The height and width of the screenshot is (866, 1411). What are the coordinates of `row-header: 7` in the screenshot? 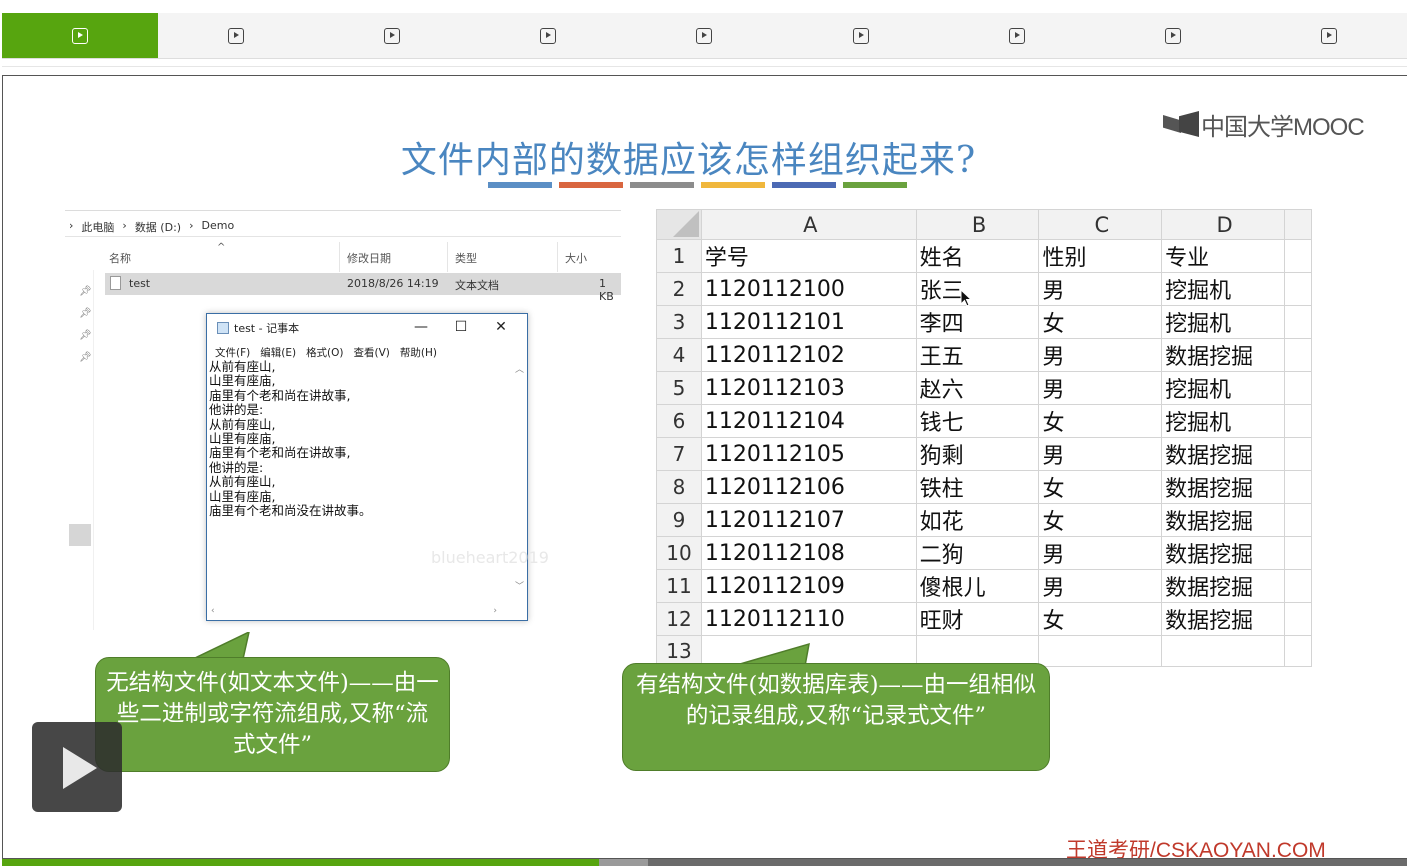 It's located at (679, 454).